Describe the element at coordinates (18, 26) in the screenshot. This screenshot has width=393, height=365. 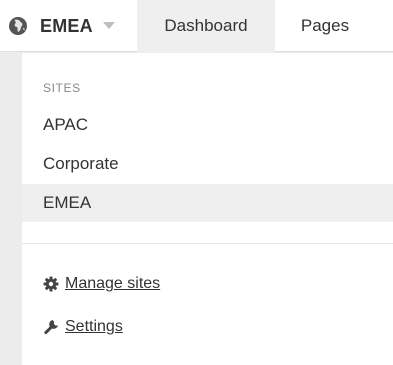
I see `globe-icon` at that location.